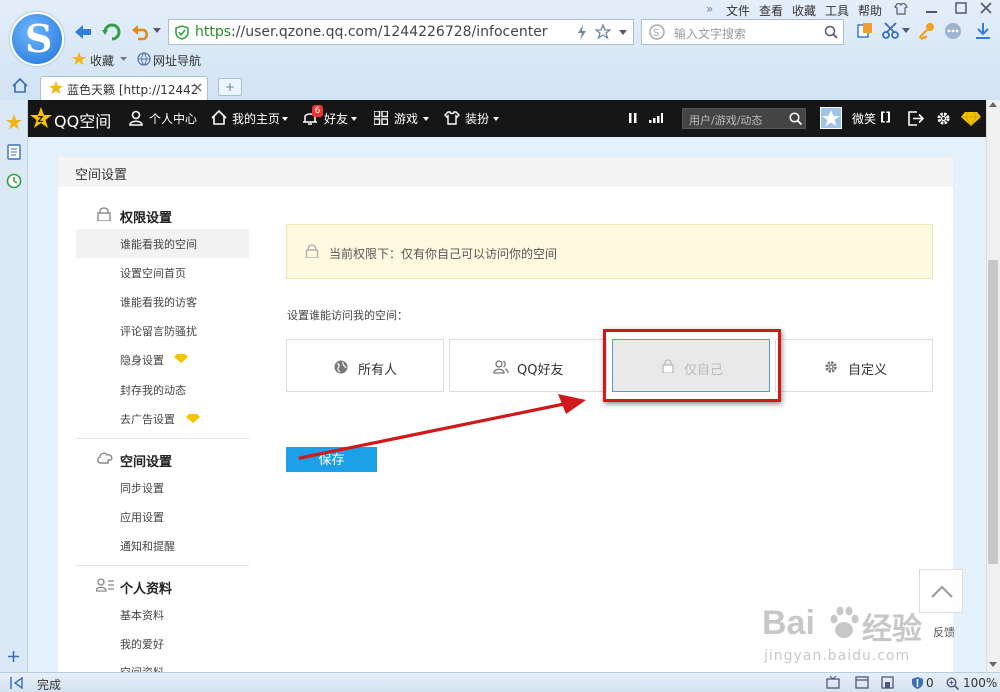  Describe the element at coordinates (742, 32) in the screenshot. I see `browser-search-box: S 输入文字搜索` at that location.